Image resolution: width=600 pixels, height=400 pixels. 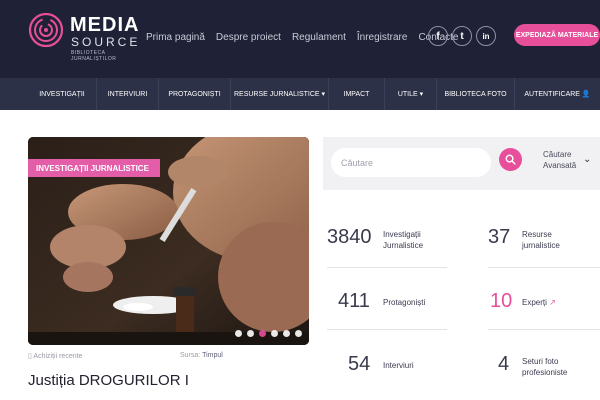 I want to click on twitter-icon: t, so click(x=462, y=36).